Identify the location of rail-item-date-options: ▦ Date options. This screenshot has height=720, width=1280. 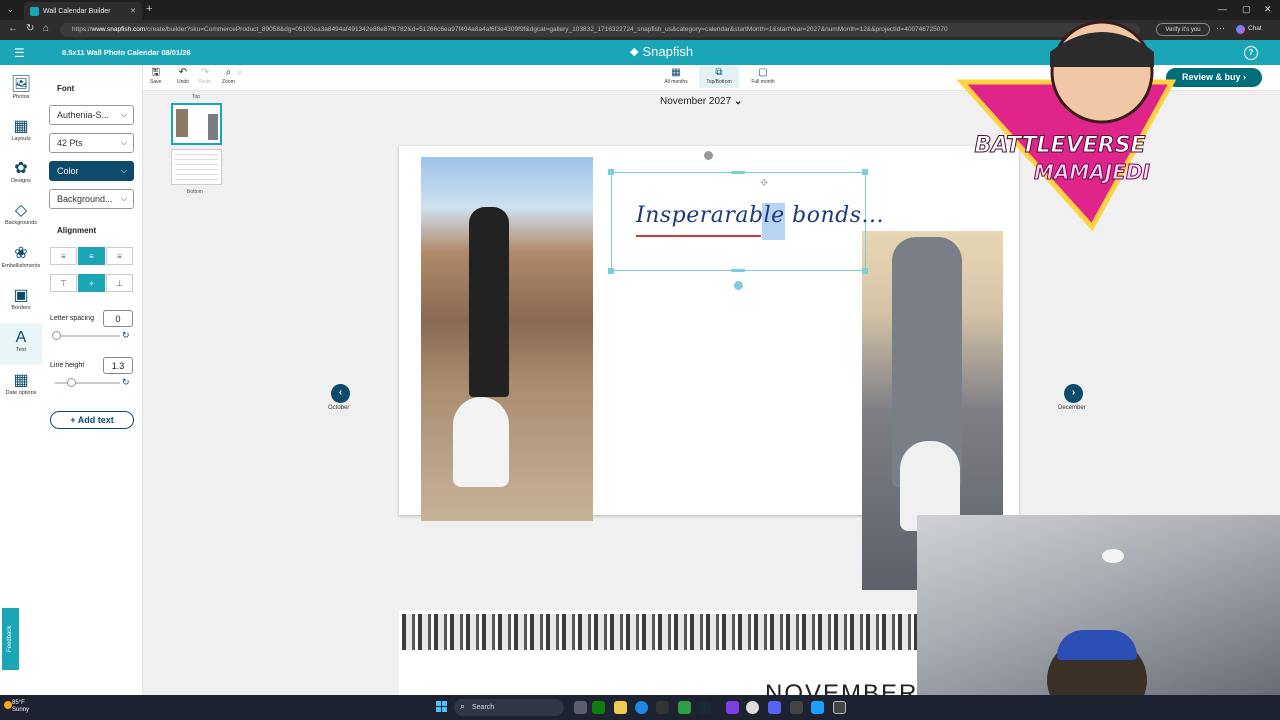
(21, 387).